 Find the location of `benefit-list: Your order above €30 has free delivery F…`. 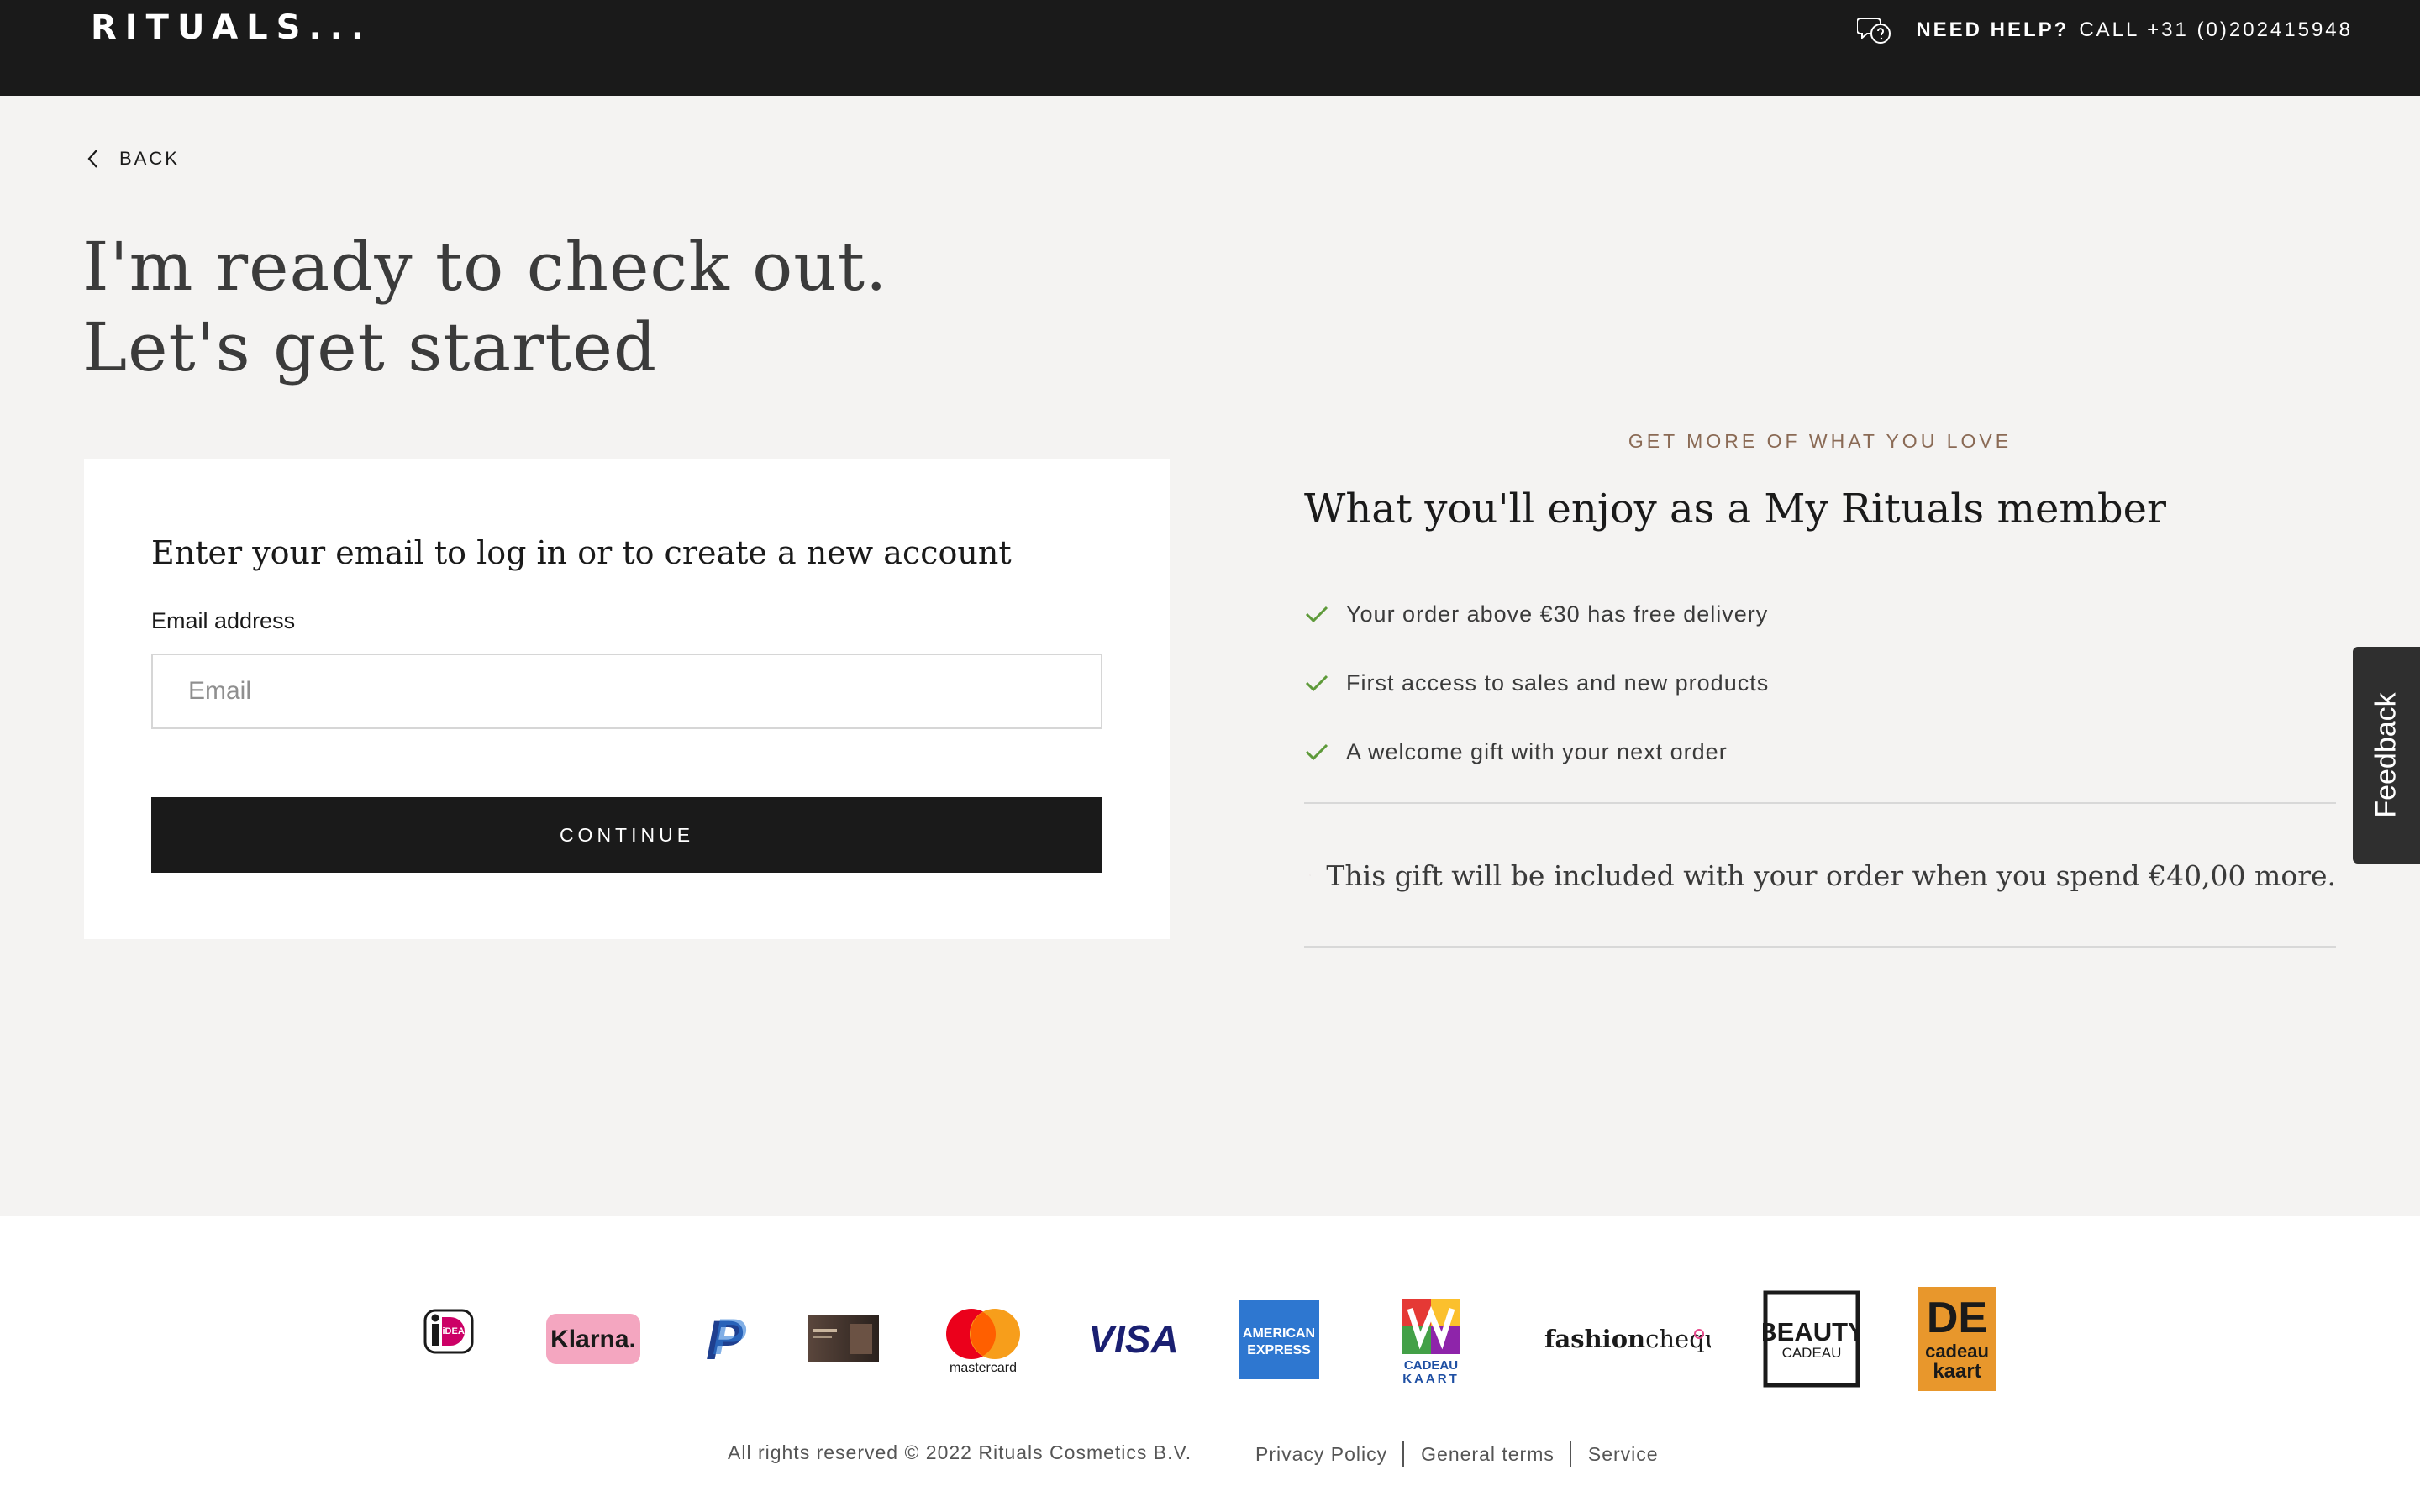

benefit-list: Your order above €30 has free delivery F… is located at coordinates (1536, 683).